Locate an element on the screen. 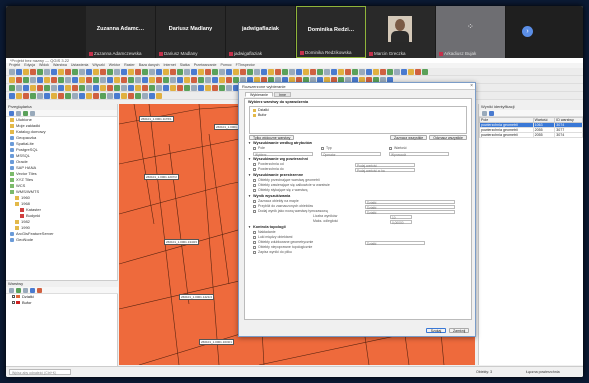 This screenshot has height=383, width=589. area-from-checkbox is located at coordinates (254, 164).